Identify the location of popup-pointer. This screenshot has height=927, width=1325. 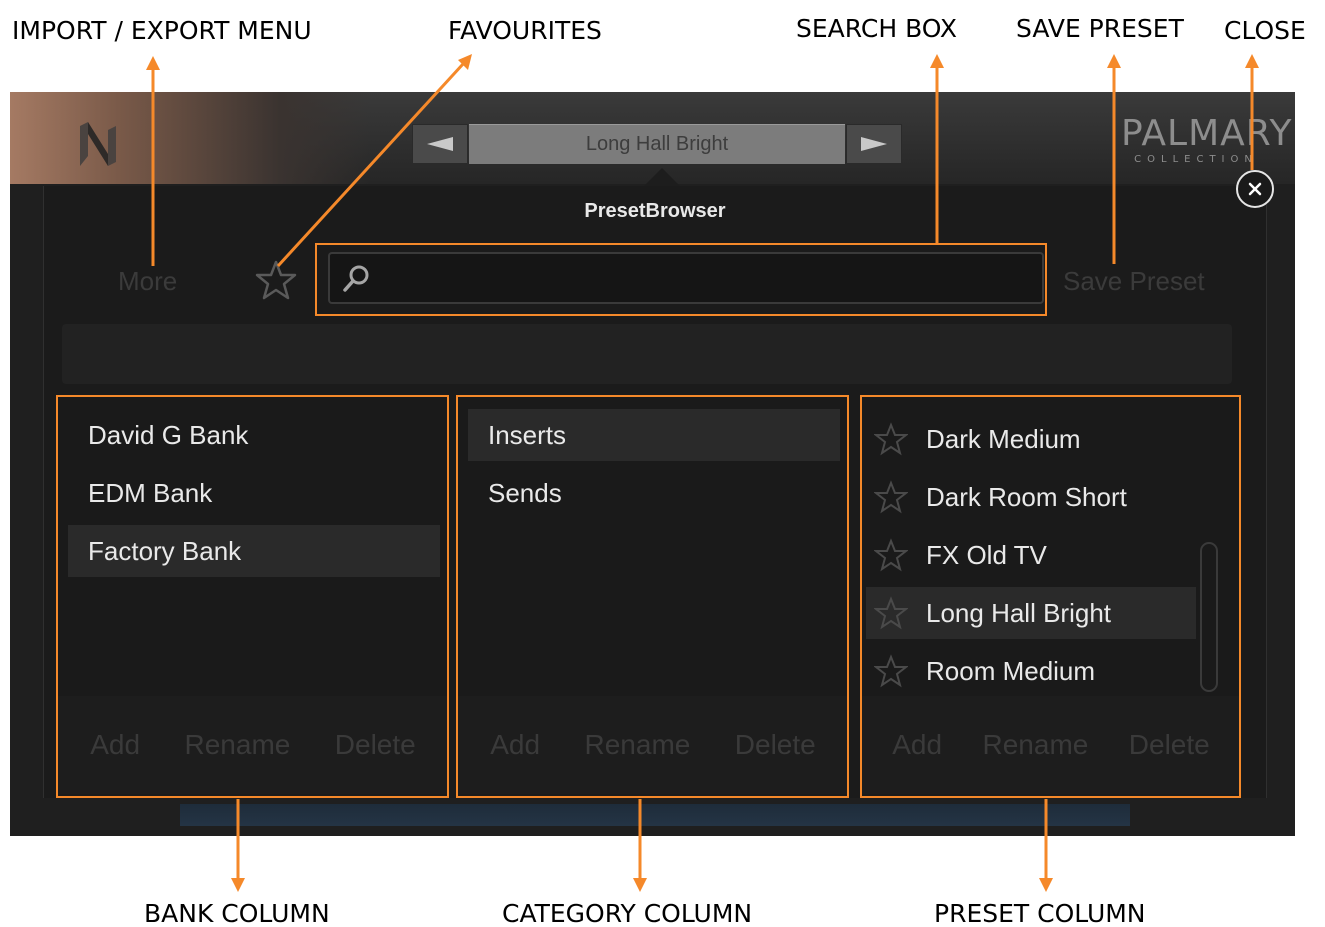
(662, 177).